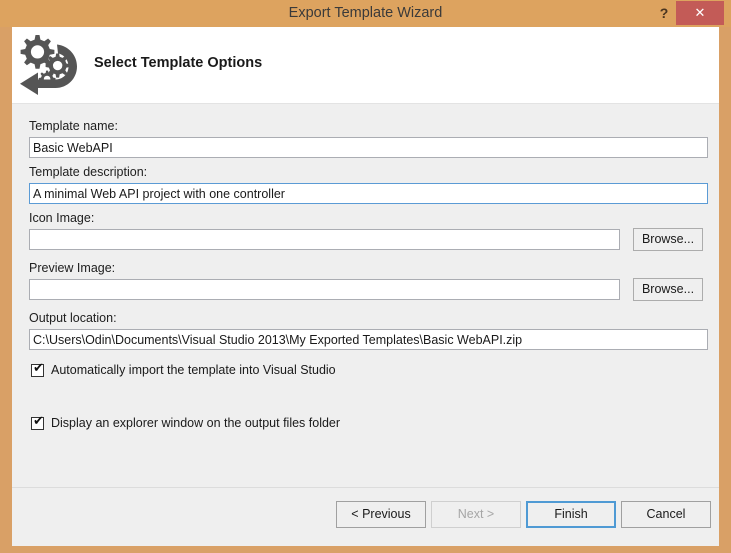  I want to click on wizard-footer: < Previous Next > Finish Cancel, so click(365, 516).